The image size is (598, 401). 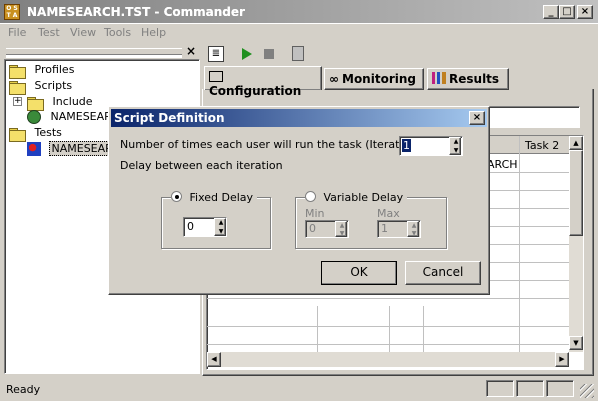 What do you see at coordinates (83, 32) in the screenshot?
I see `menu-view: View` at bounding box center [83, 32].